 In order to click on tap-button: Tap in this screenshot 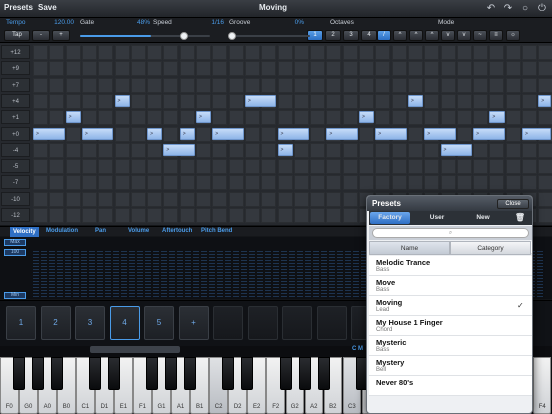, I will do `click(17, 35)`.